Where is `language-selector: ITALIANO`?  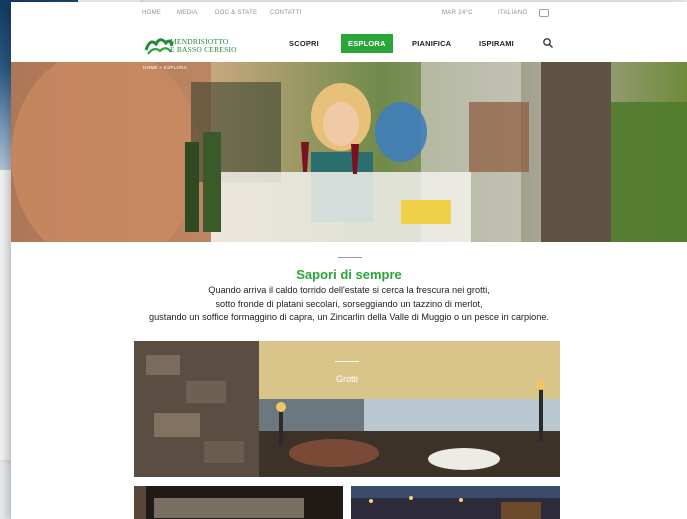
language-selector: ITALIANO is located at coordinates (512, 13).